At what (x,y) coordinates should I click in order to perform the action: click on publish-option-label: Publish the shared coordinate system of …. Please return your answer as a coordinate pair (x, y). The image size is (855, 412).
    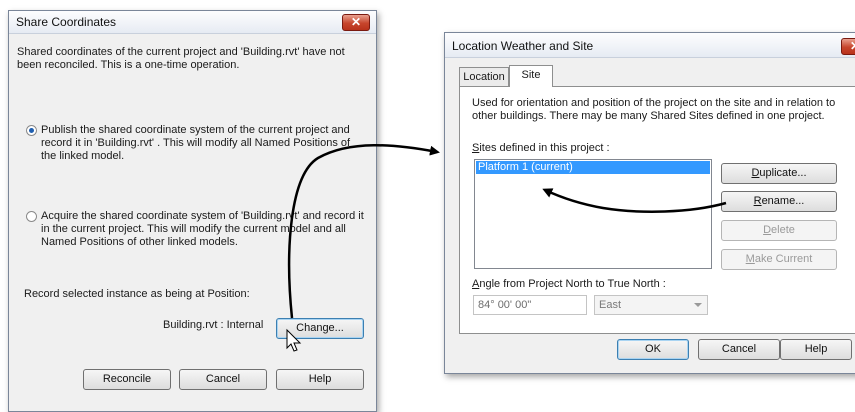
    Looking at the image, I should click on (204, 143).